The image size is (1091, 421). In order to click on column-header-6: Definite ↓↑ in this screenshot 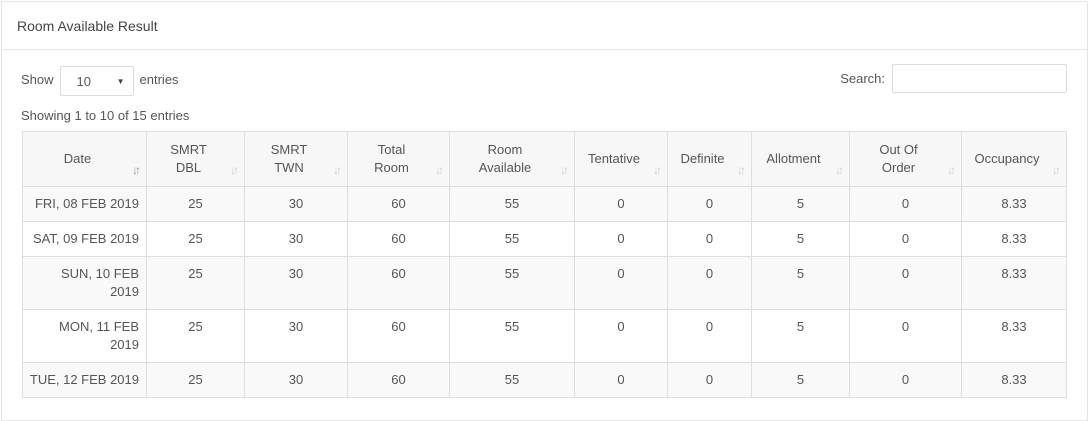, I will do `click(709, 159)`.